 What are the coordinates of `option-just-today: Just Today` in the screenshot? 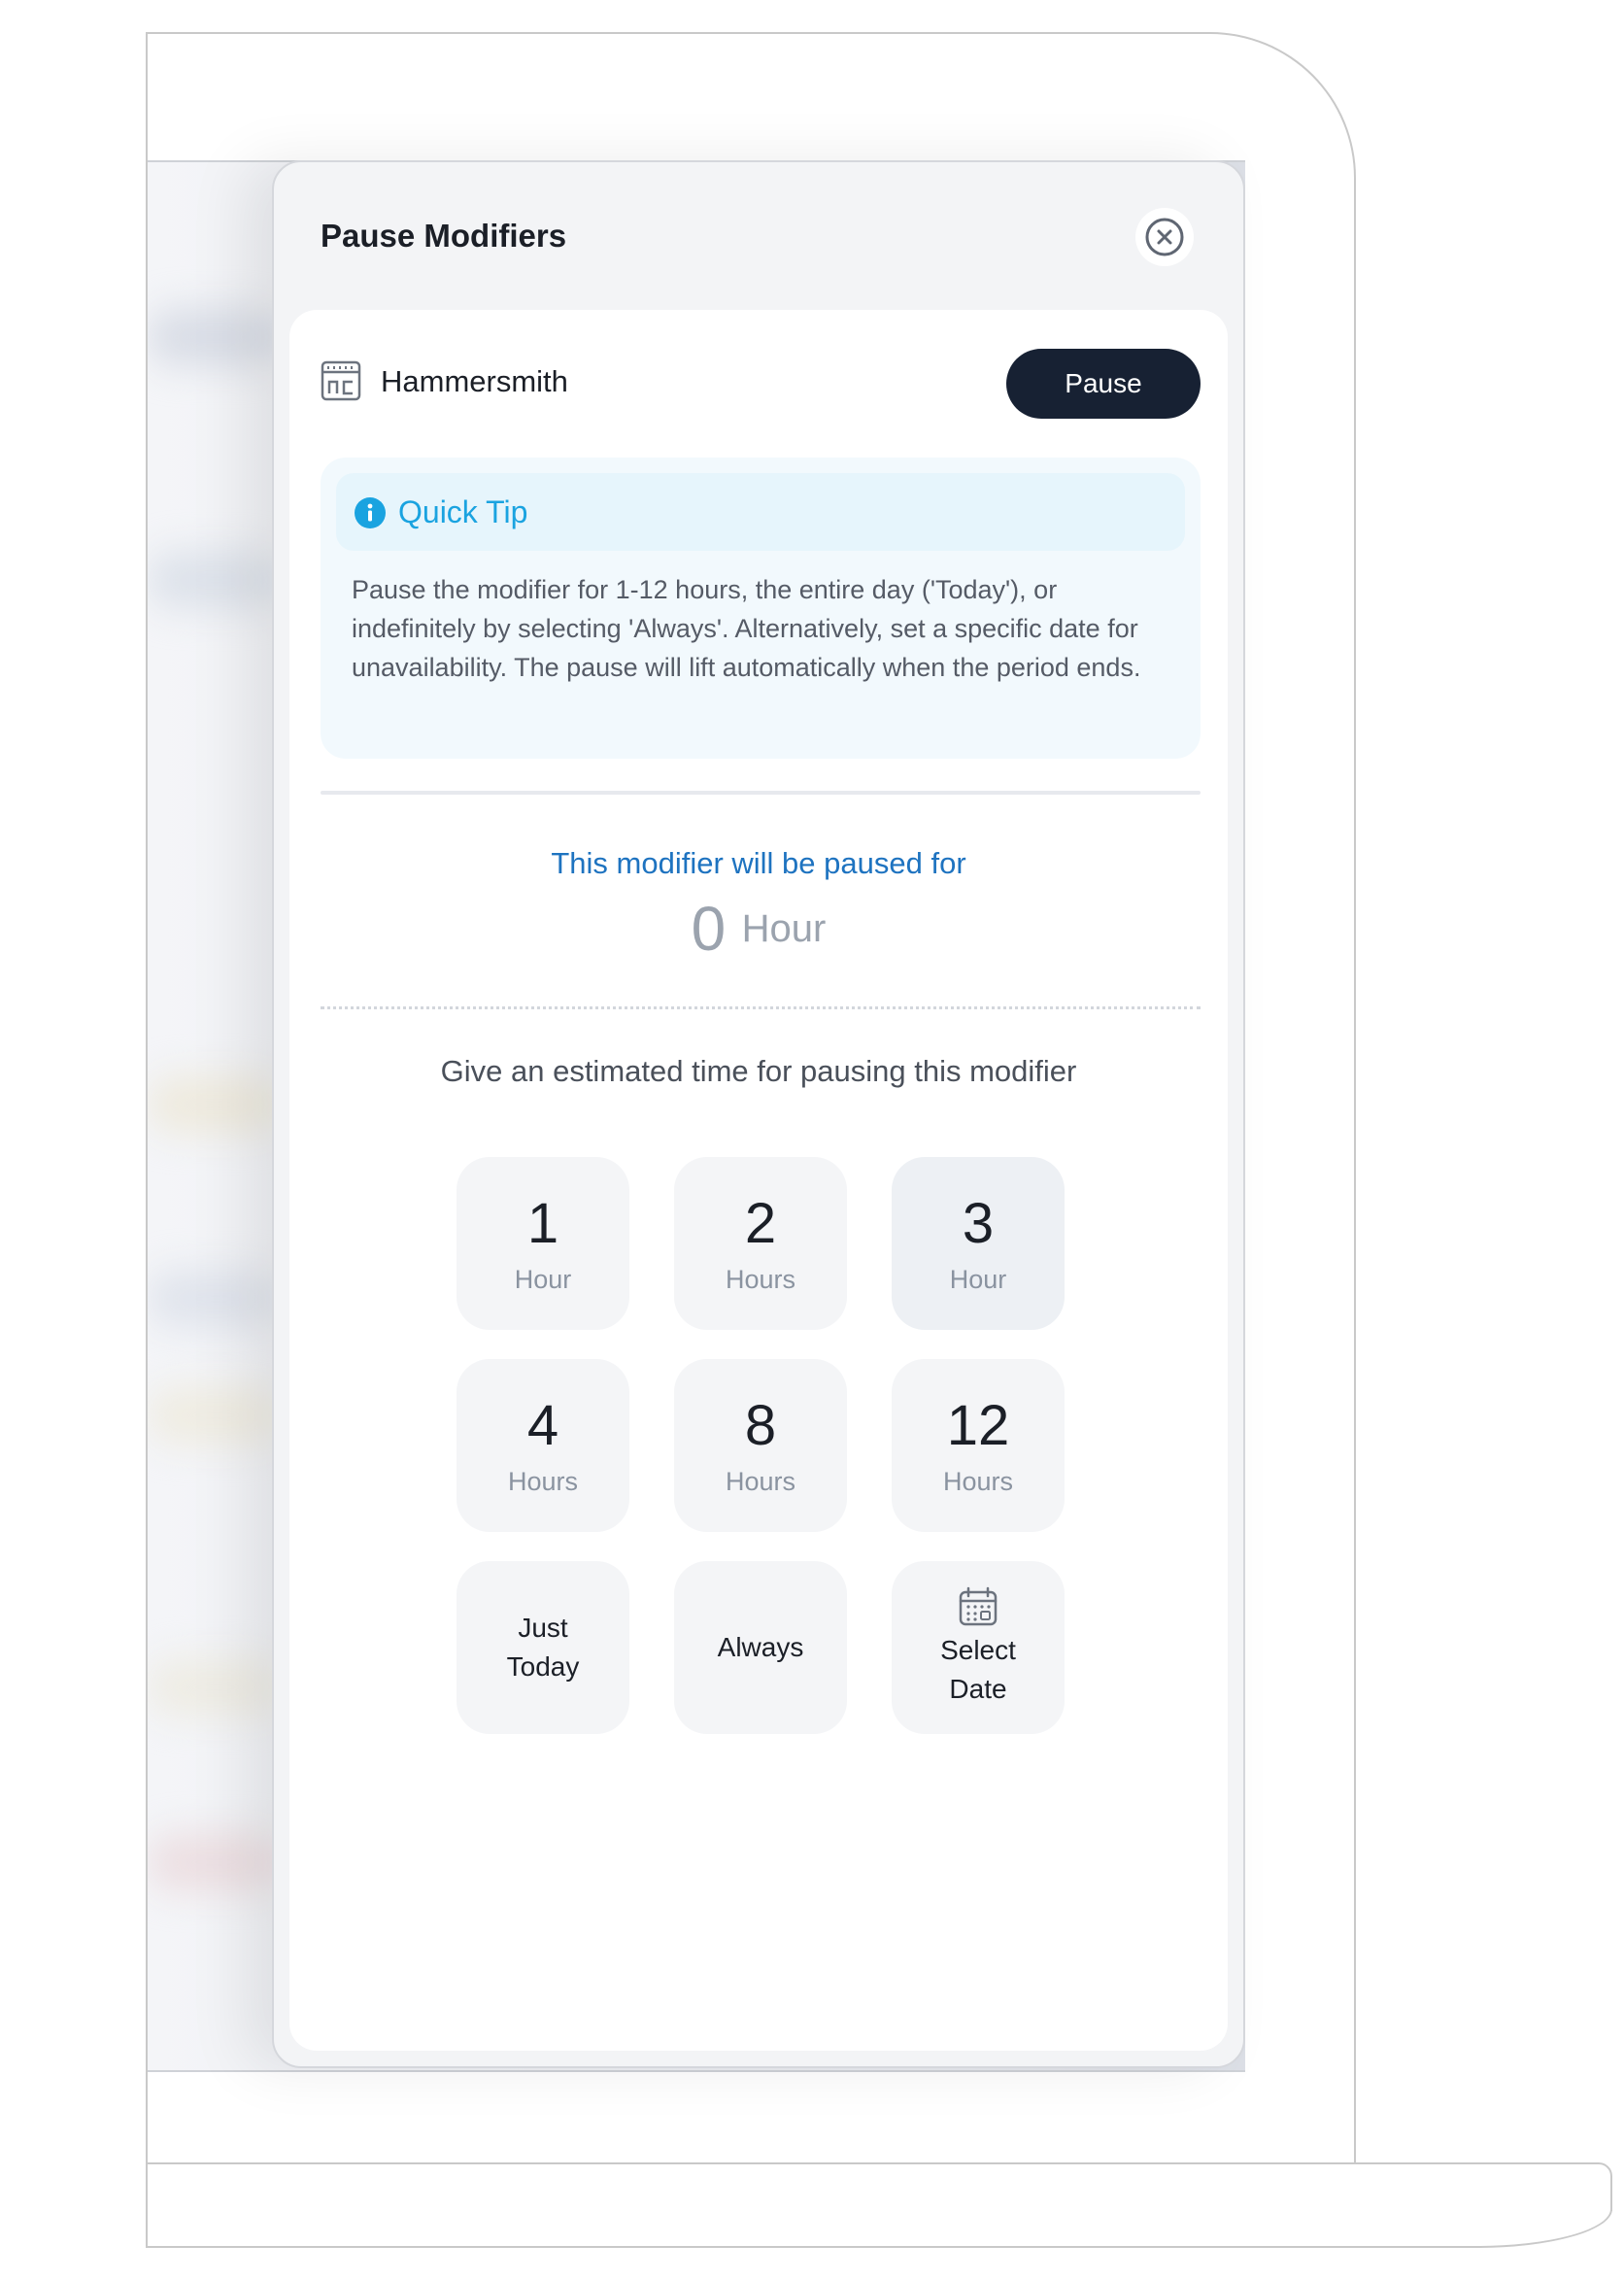 It's located at (543, 1647).